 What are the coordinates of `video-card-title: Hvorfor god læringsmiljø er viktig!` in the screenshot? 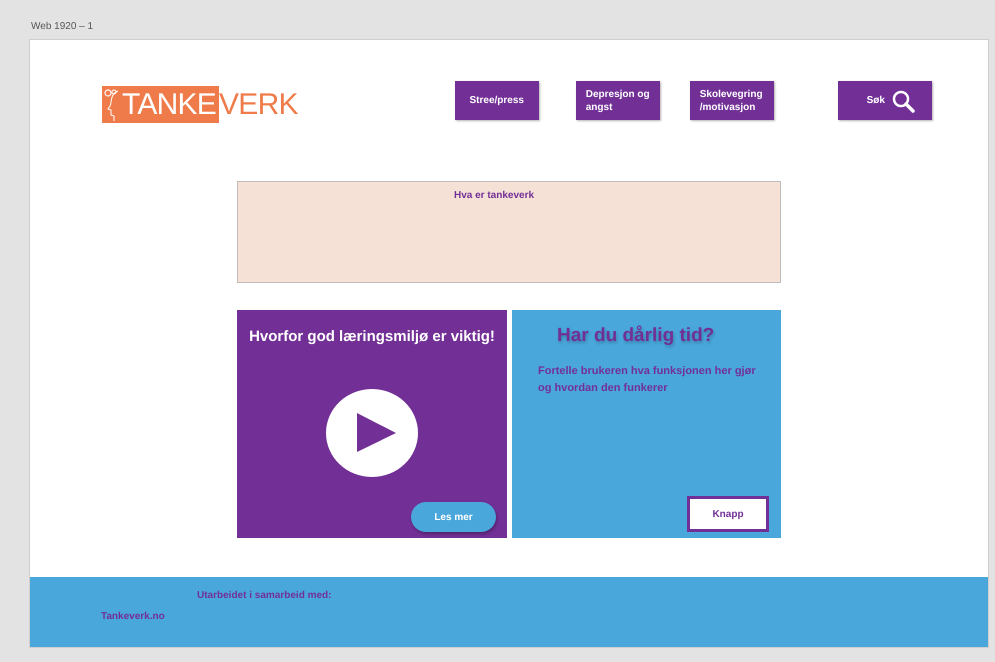 It's located at (372, 337).